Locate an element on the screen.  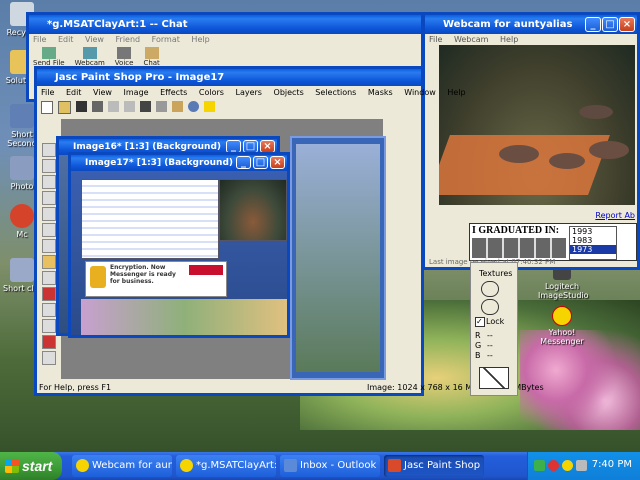
zoom-icon is located at coordinates (193, 106).